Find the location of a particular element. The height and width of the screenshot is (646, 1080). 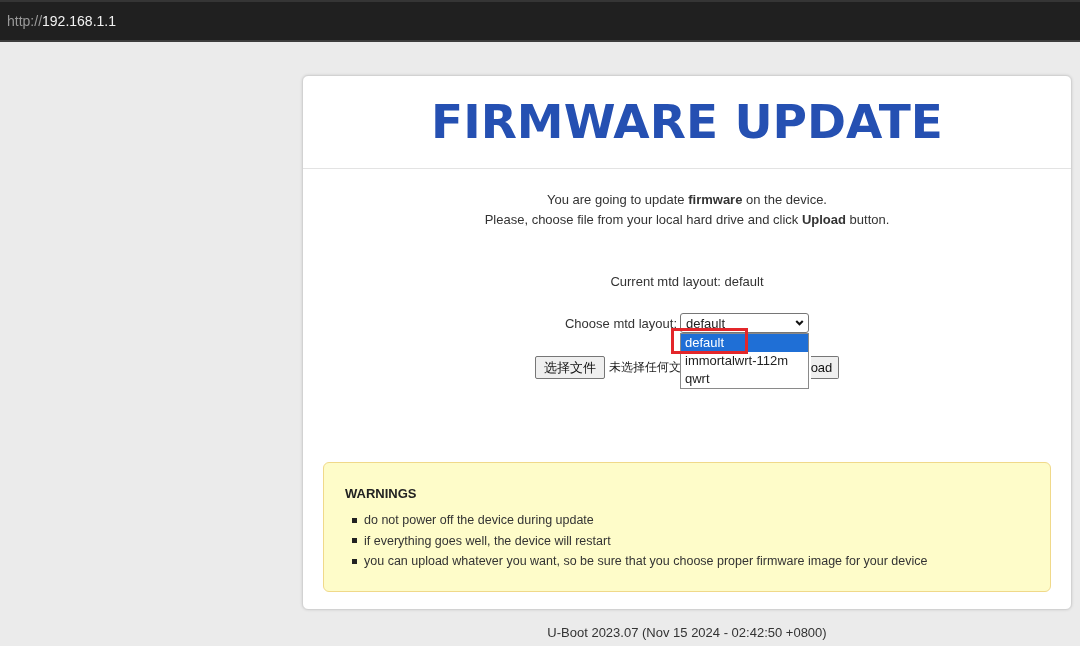

intro-text: You are going to update firmware on the device. is located at coordinates (687, 200).